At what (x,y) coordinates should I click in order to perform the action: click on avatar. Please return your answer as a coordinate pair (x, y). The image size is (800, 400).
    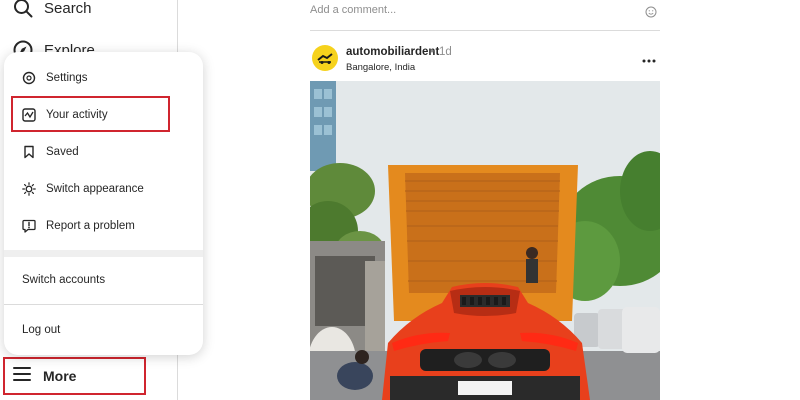
    Looking at the image, I should click on (325, 58).